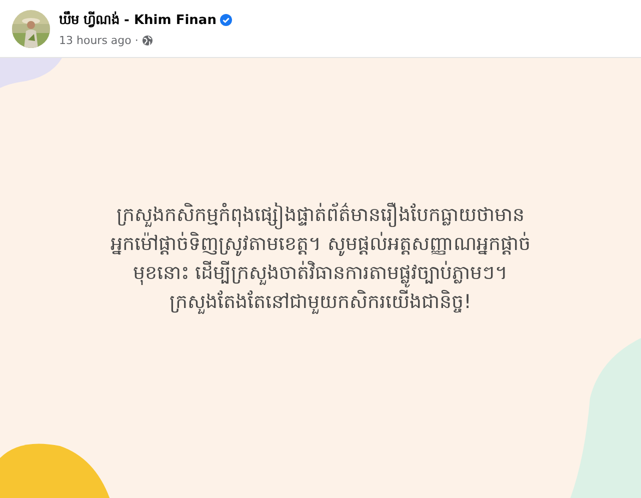 Image resolution: width=641 pixels, height=498 pixels. Describe the element at coordinates (98, 40) in the screenshot. I see `post-time: 13 hours ago ·` at that location.